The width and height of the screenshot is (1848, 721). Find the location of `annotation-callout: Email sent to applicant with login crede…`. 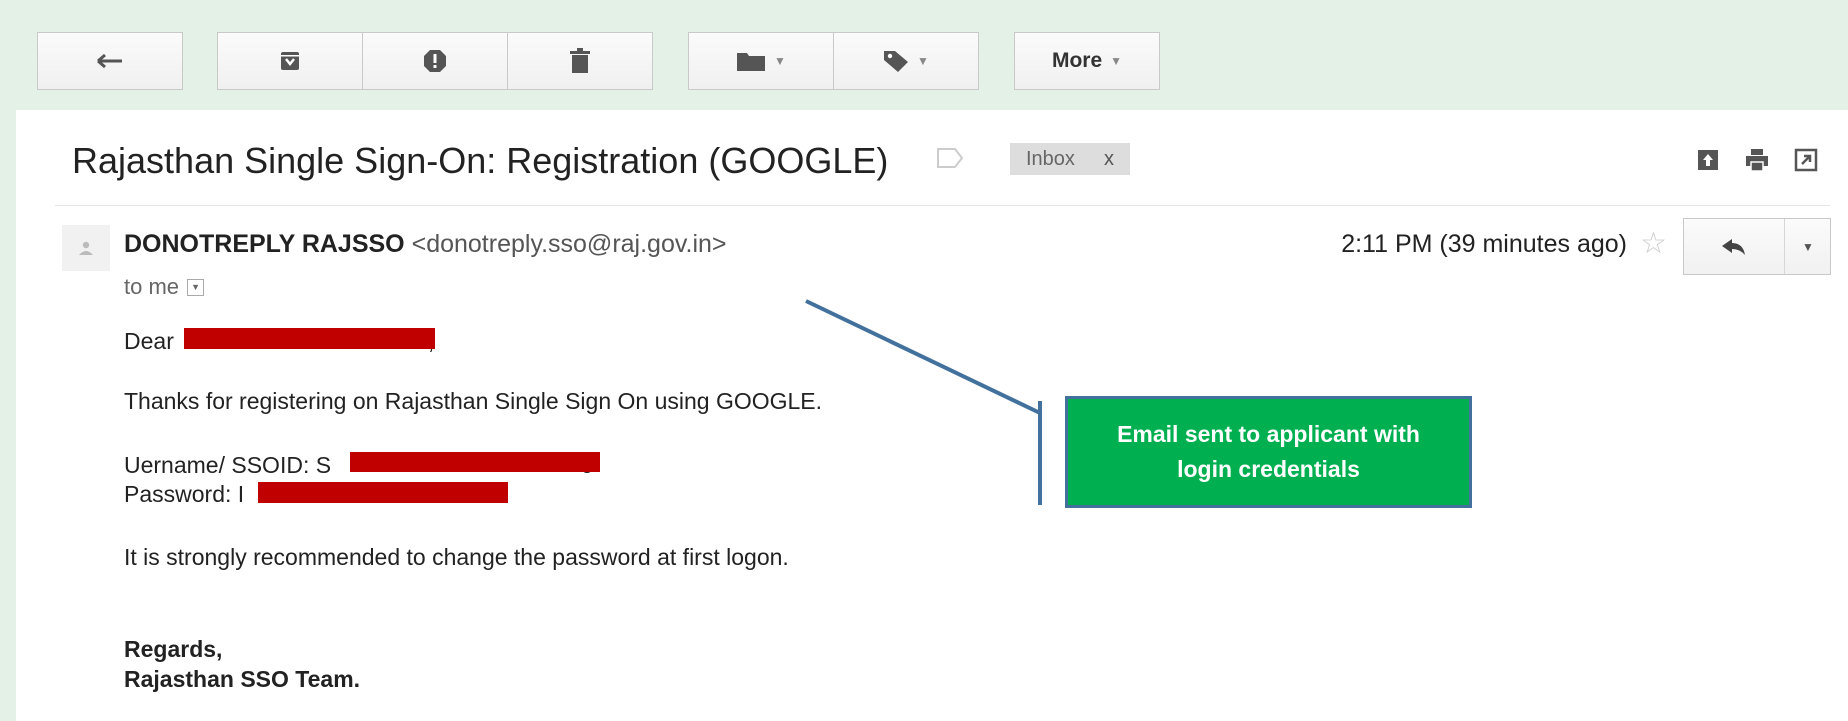

annotation-callout: Email sent to applicant with login crede… is located at coordinates (1268, 452).